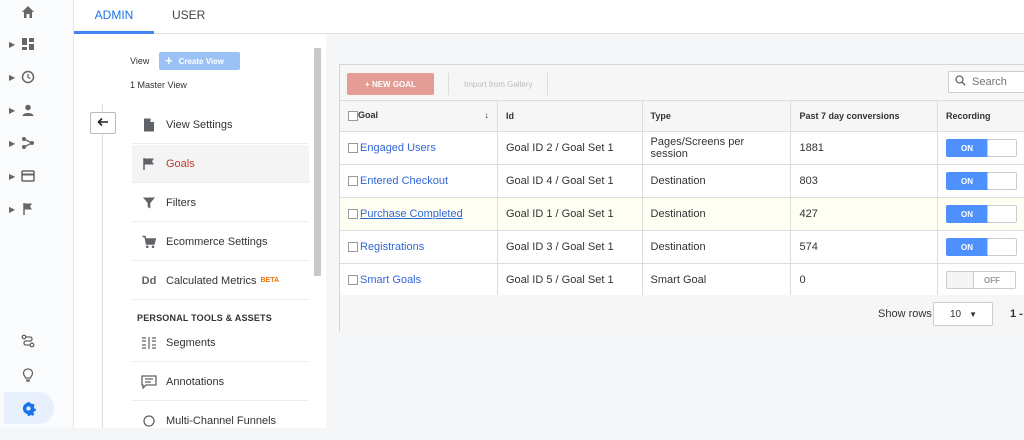  I want to click on nav-behavior: ▶, so click(37, 176).